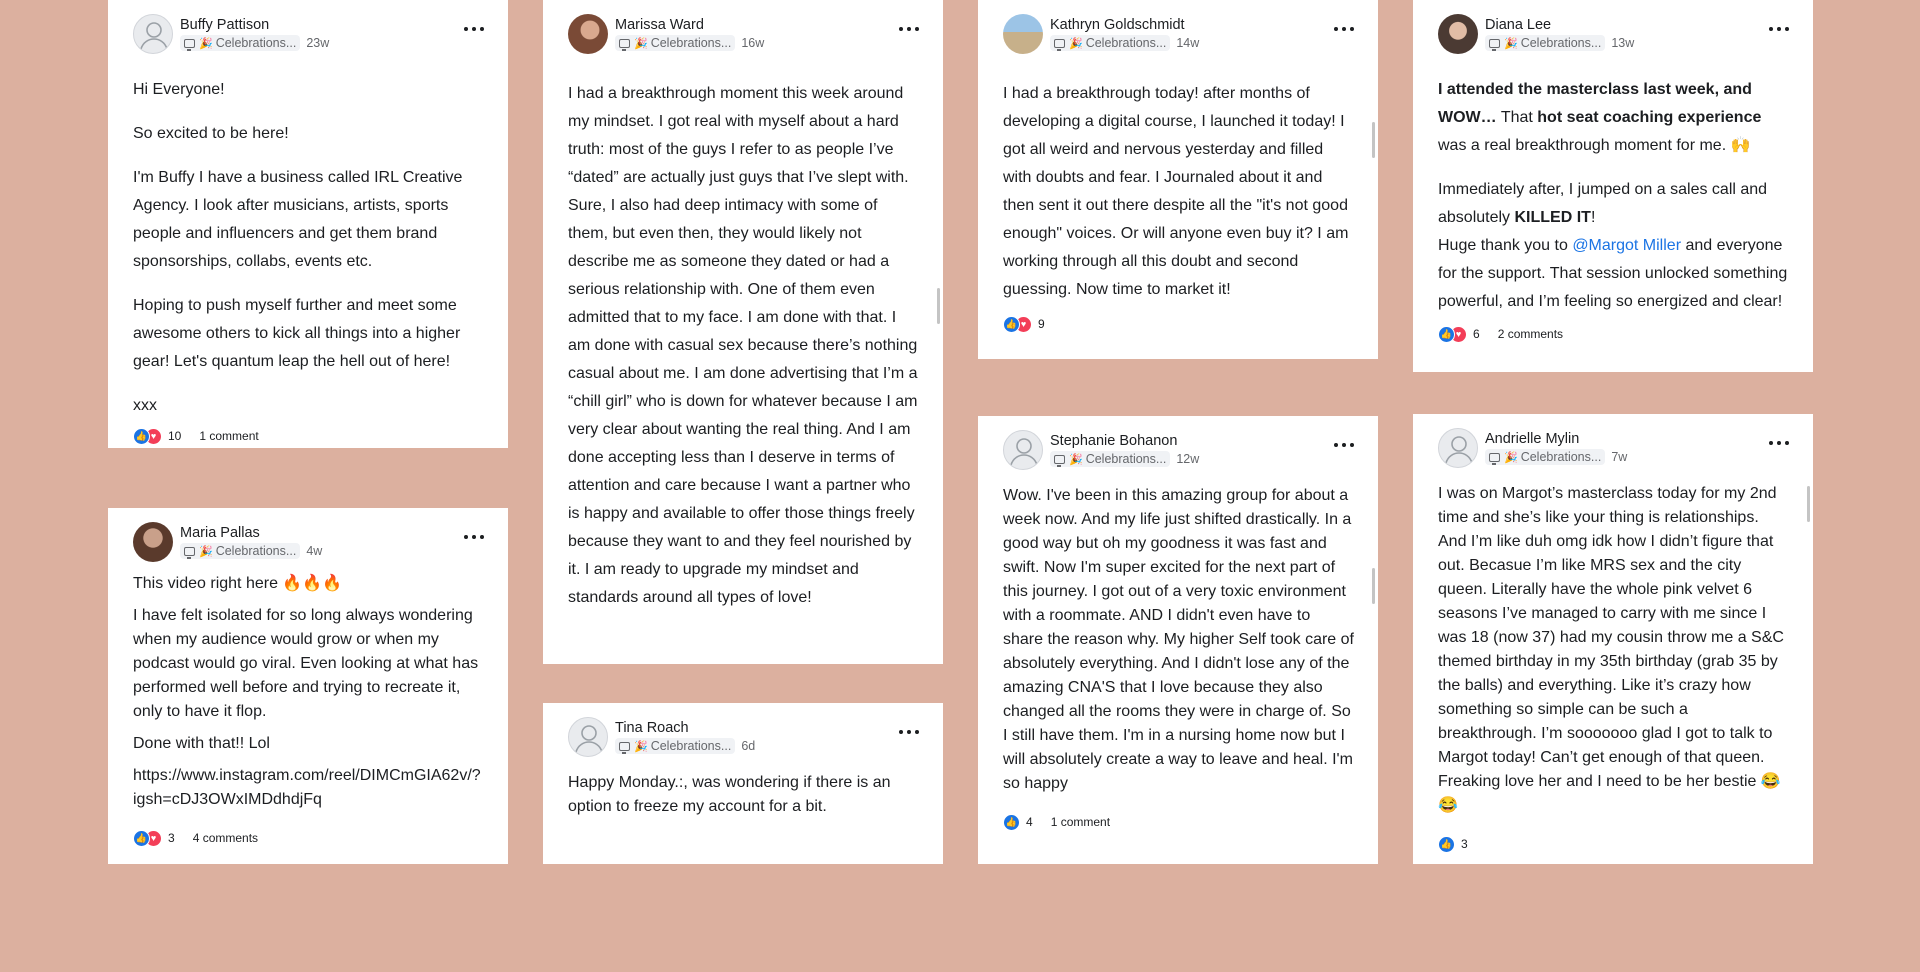 This screenshot has width=1920, height=972. I want to click on post-meta: 🎉 Celebrations... 13w, so click(1559, 43).